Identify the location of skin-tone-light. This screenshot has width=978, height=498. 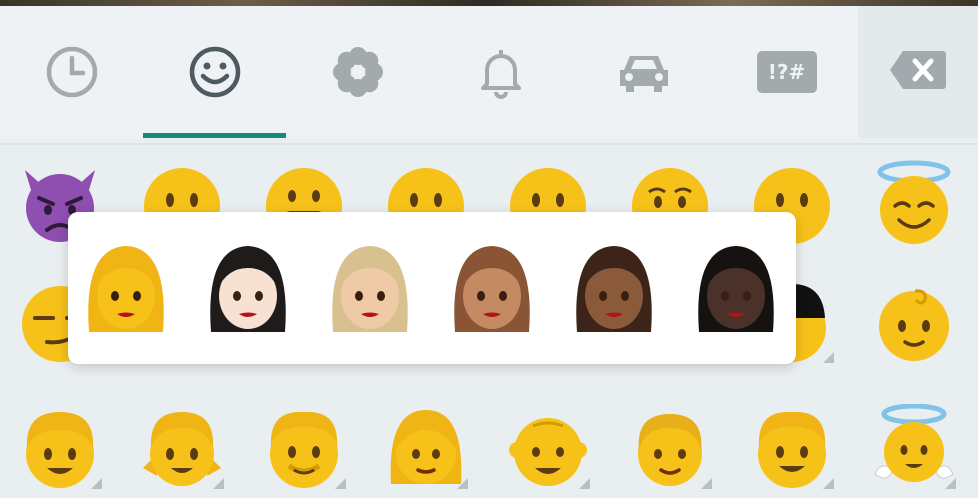
(248, 288).